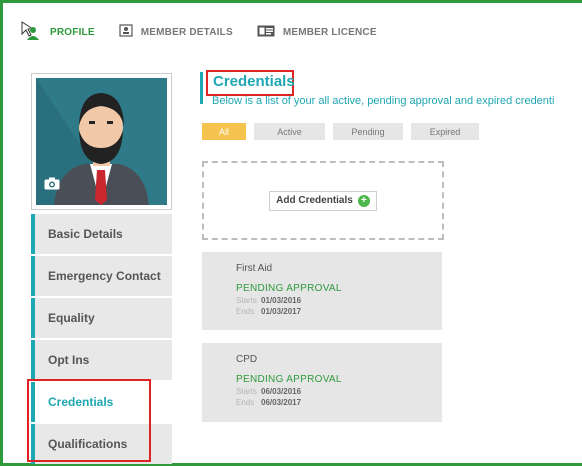  I want to click on top-nav: PROFILE MEMBER DETAILS MEMBER LICENCE, so click(210, 32).